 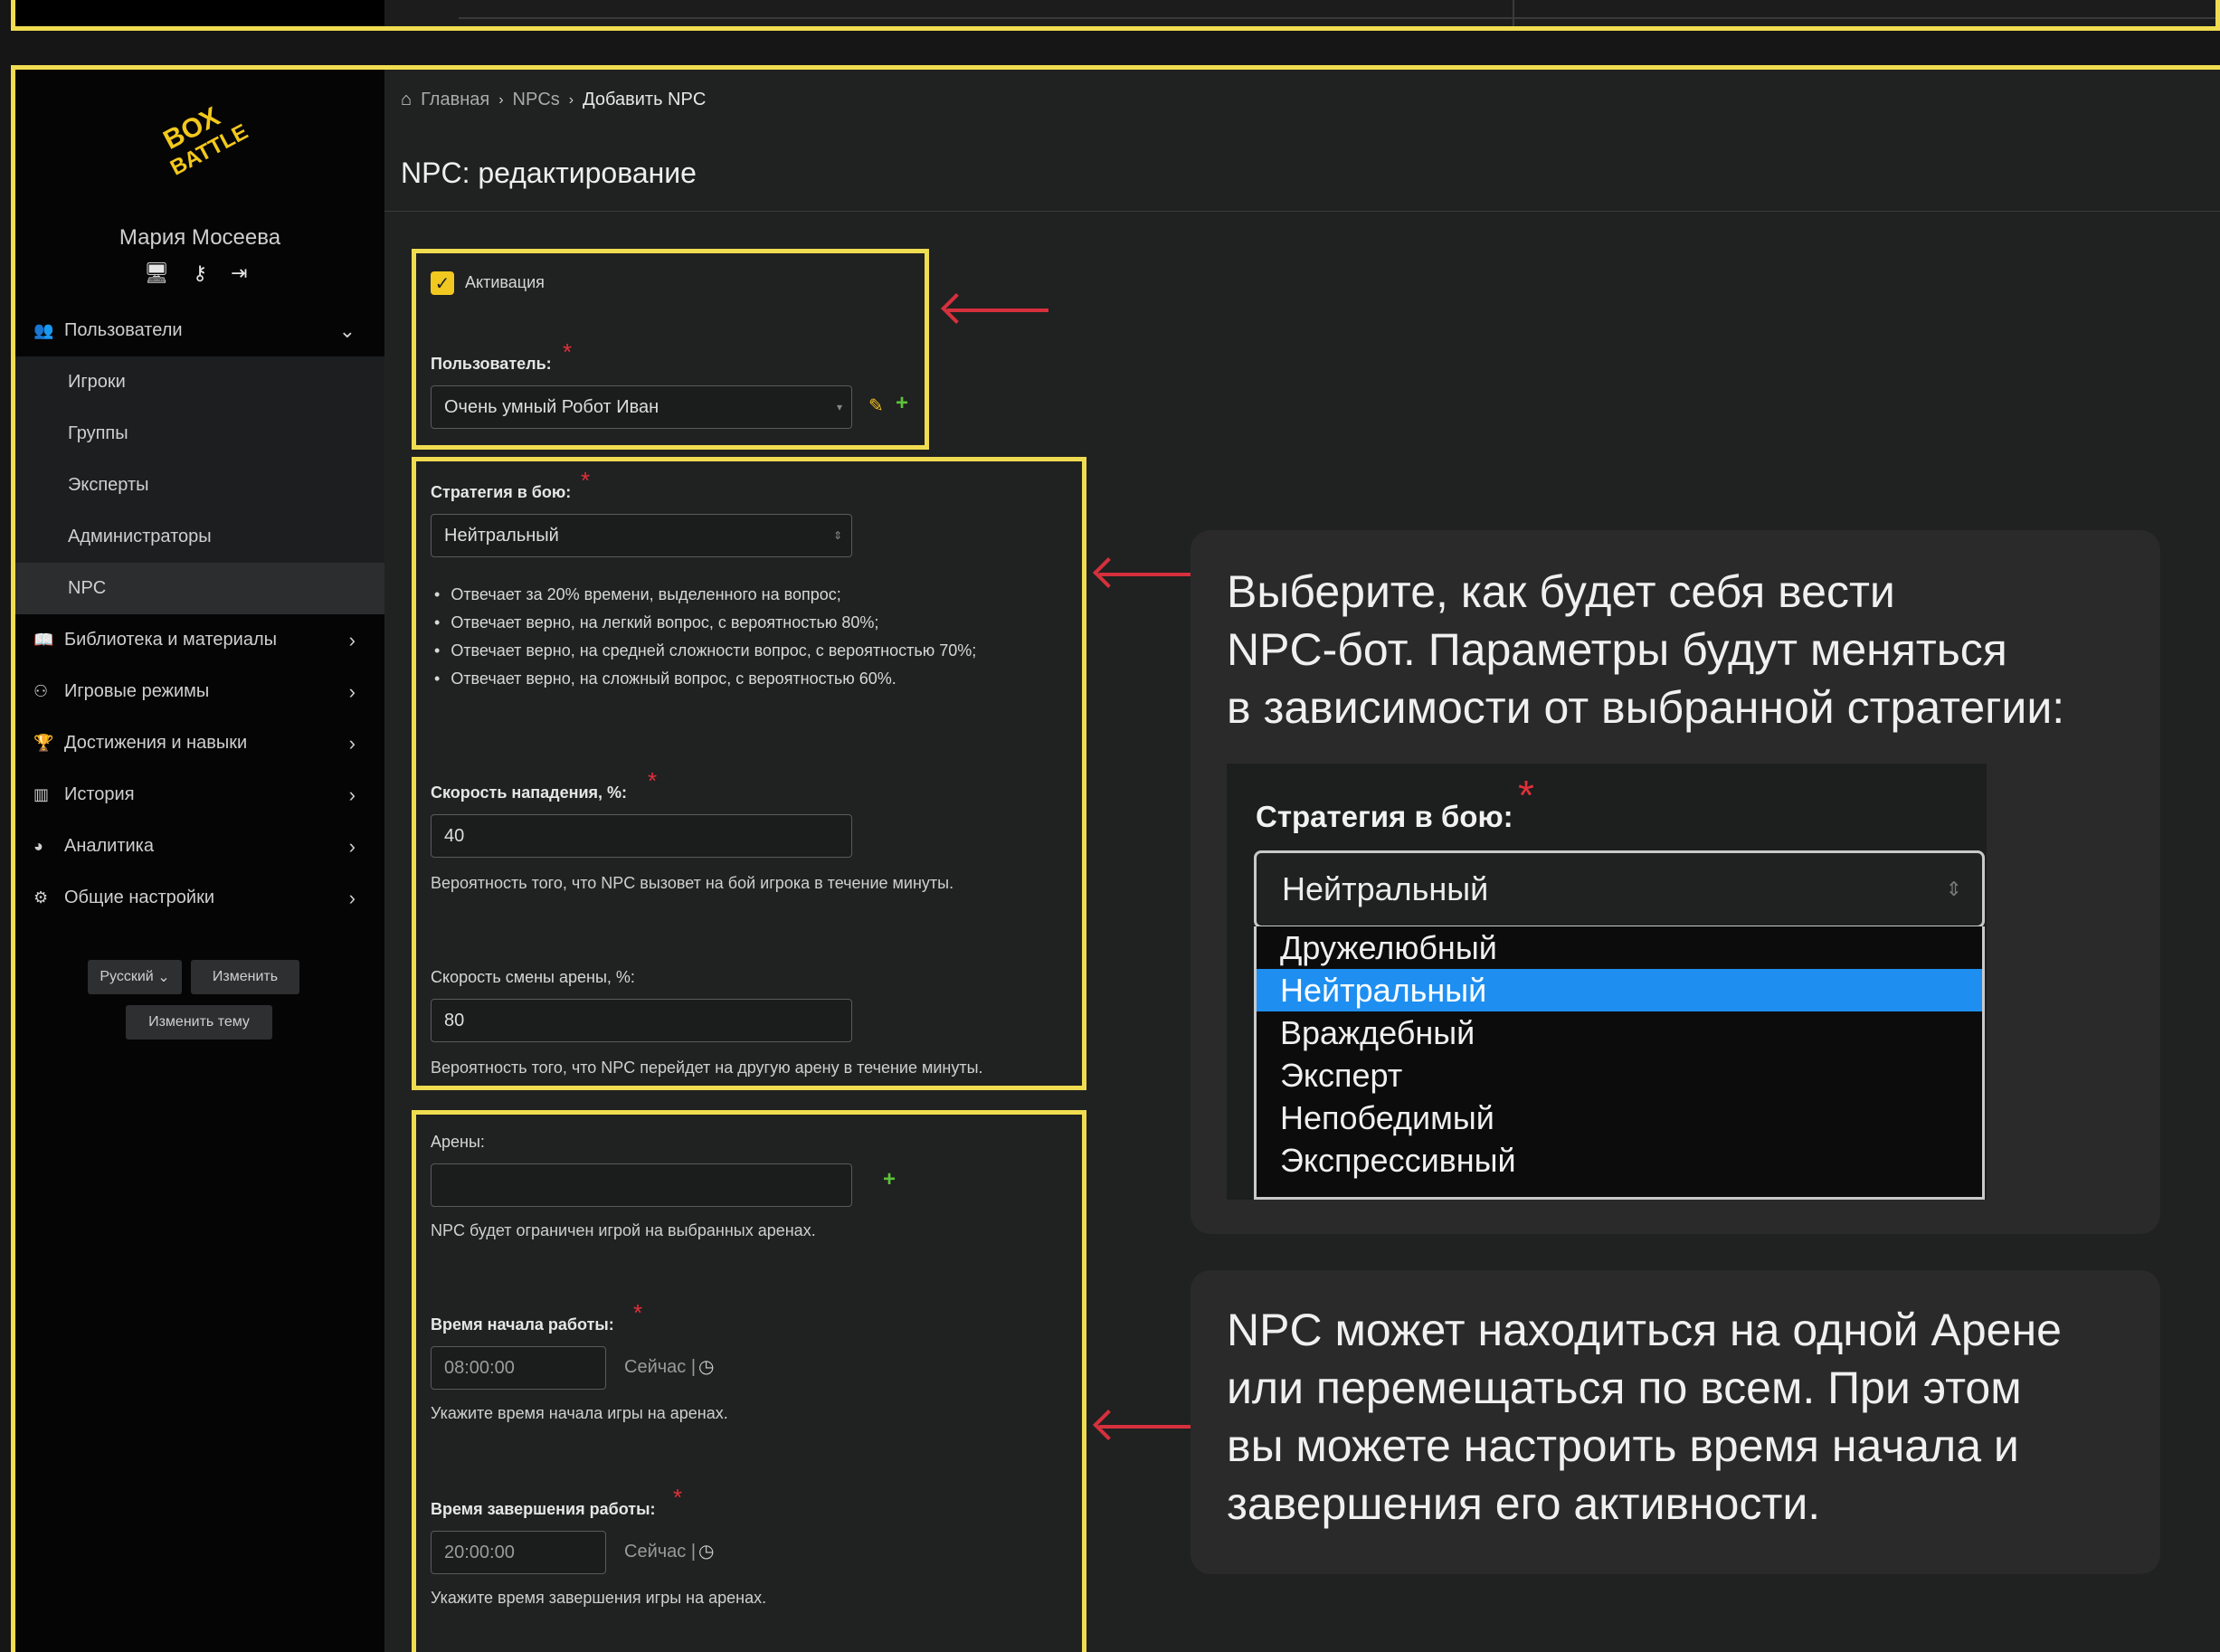 I want to click on users-icon: 👥, so click(x=43, y=330).